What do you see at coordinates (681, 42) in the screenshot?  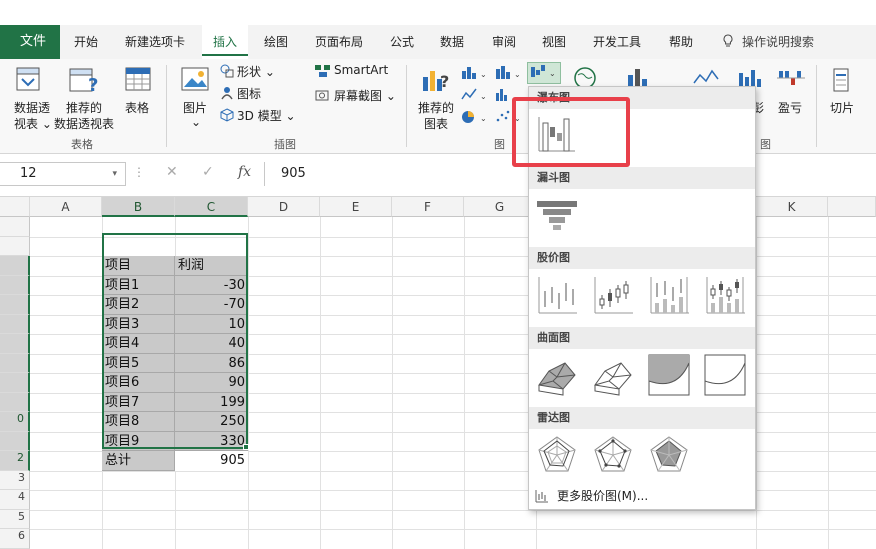 I see `tab-help: 帮助` at bounding box center [681, 42].